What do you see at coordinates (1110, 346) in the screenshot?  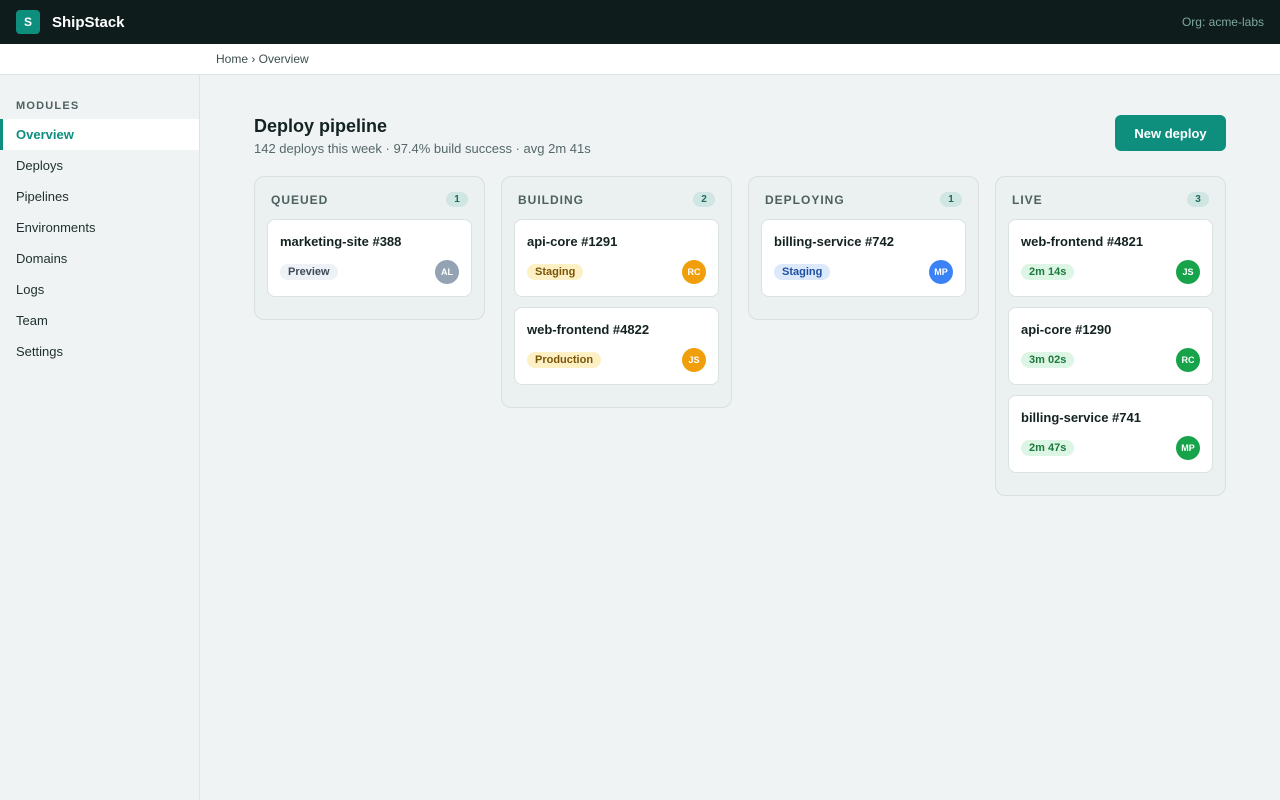 I see `deploy-card: api-core #1290 3m 02s RC` at bounding box center [1110, 346].